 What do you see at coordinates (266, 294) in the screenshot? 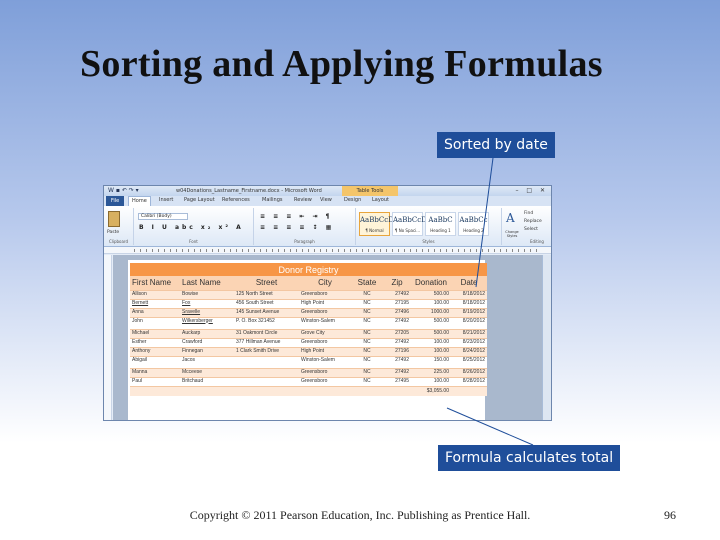
I see `table-cell: 125 North Street` at bounding box center [266, 294].